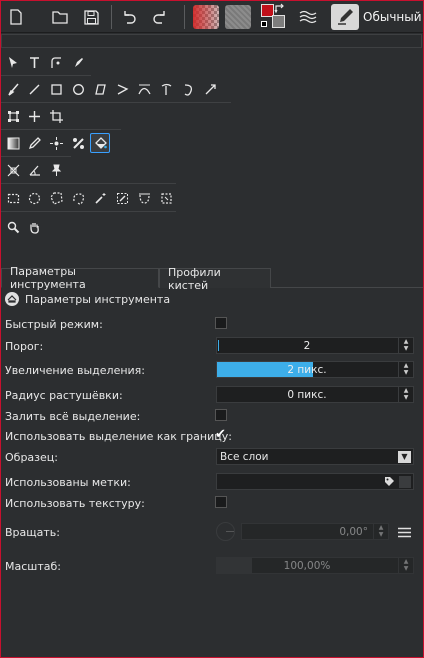 This screenshot has height=658, width=424. What do you see at coordinates (206, 17) in the screenshot?
I see `gradient-selector` at bounding box center [206, 17].